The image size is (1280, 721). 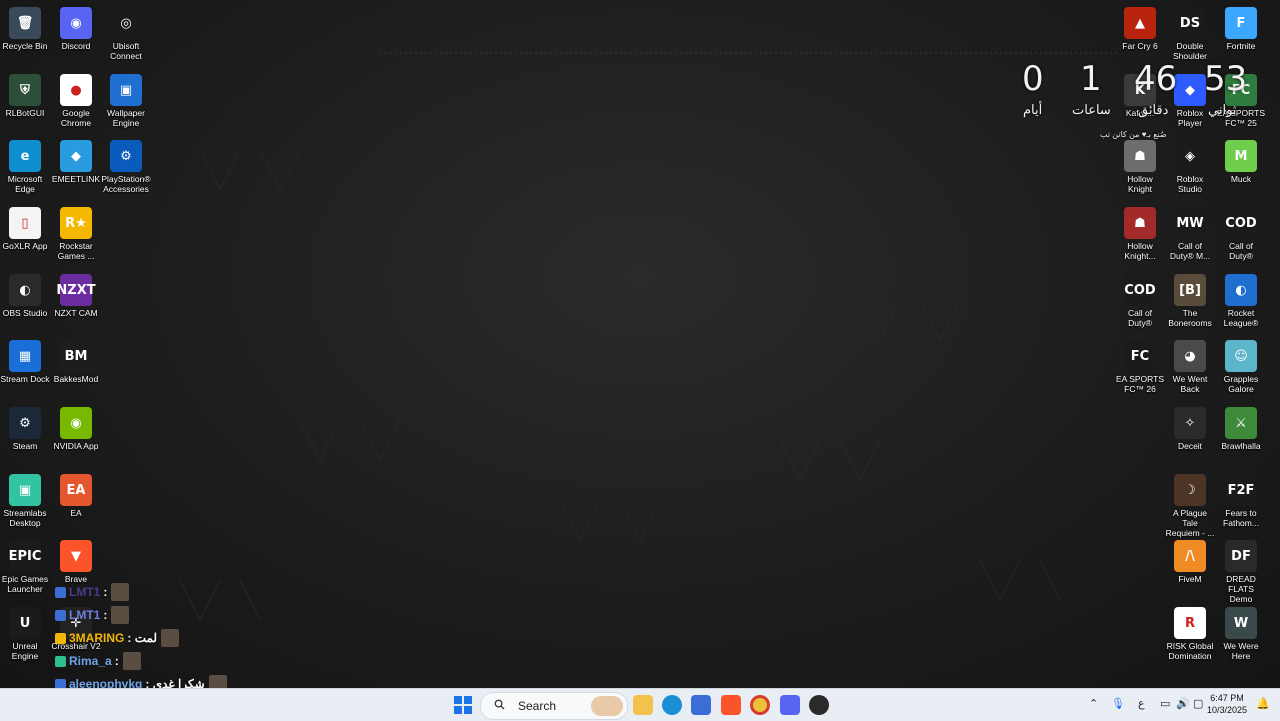 I want to click on desktop-icon: ⚙ Steam, so click(x=25, y=428).